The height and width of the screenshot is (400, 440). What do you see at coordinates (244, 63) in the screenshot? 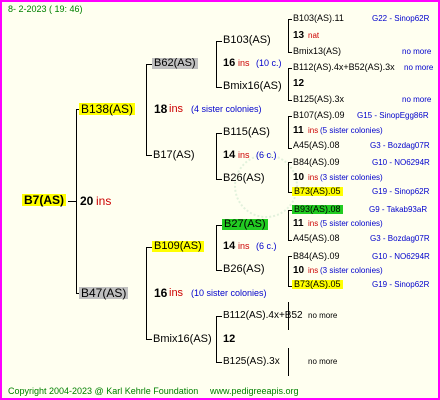
I see `b103-ins-word: ins` at bounding box center [244, 63].